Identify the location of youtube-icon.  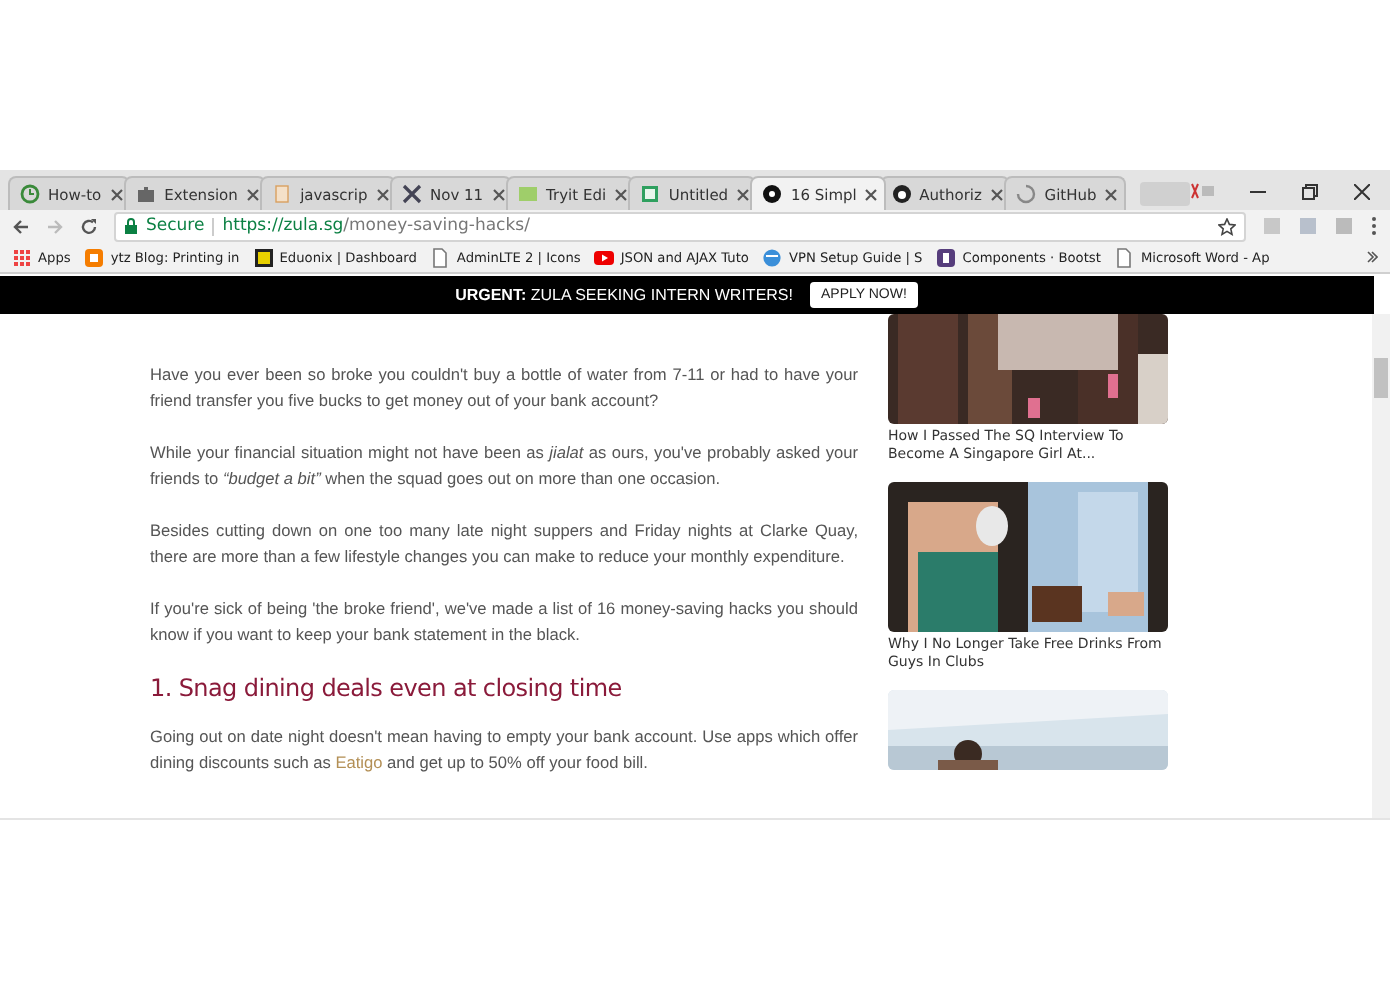
(604, 257).